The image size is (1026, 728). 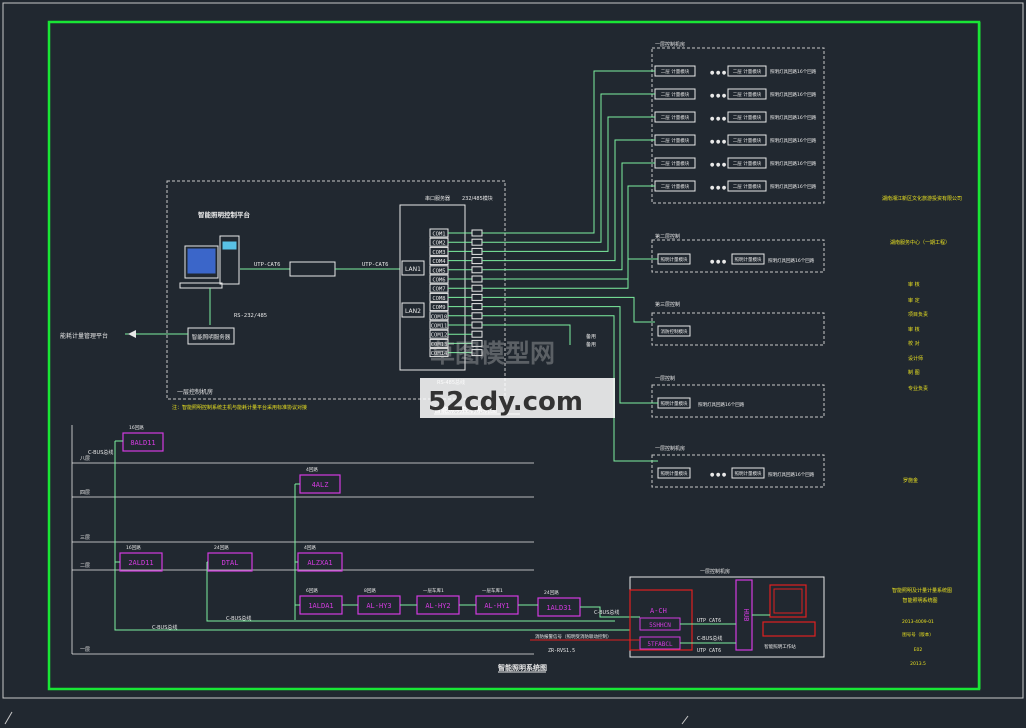 What do you see at coordinates (85, 538) in the screenshot?
I see `floor-label: 三层` at bounding box center [85, 538].